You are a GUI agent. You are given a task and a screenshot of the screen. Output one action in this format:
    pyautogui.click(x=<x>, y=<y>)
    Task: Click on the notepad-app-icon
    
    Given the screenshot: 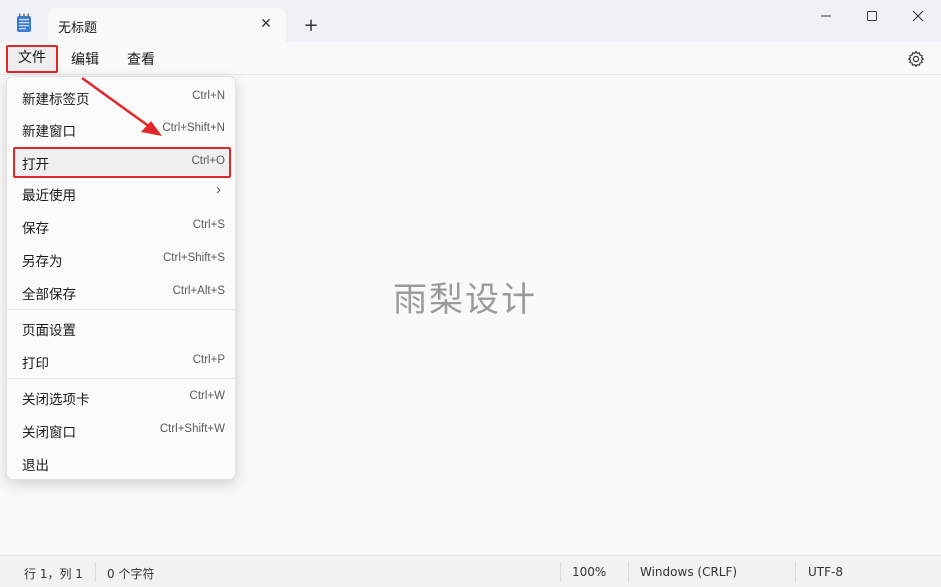 What is the action you would take?
    pyautogui.click(x=24, y=22)
    